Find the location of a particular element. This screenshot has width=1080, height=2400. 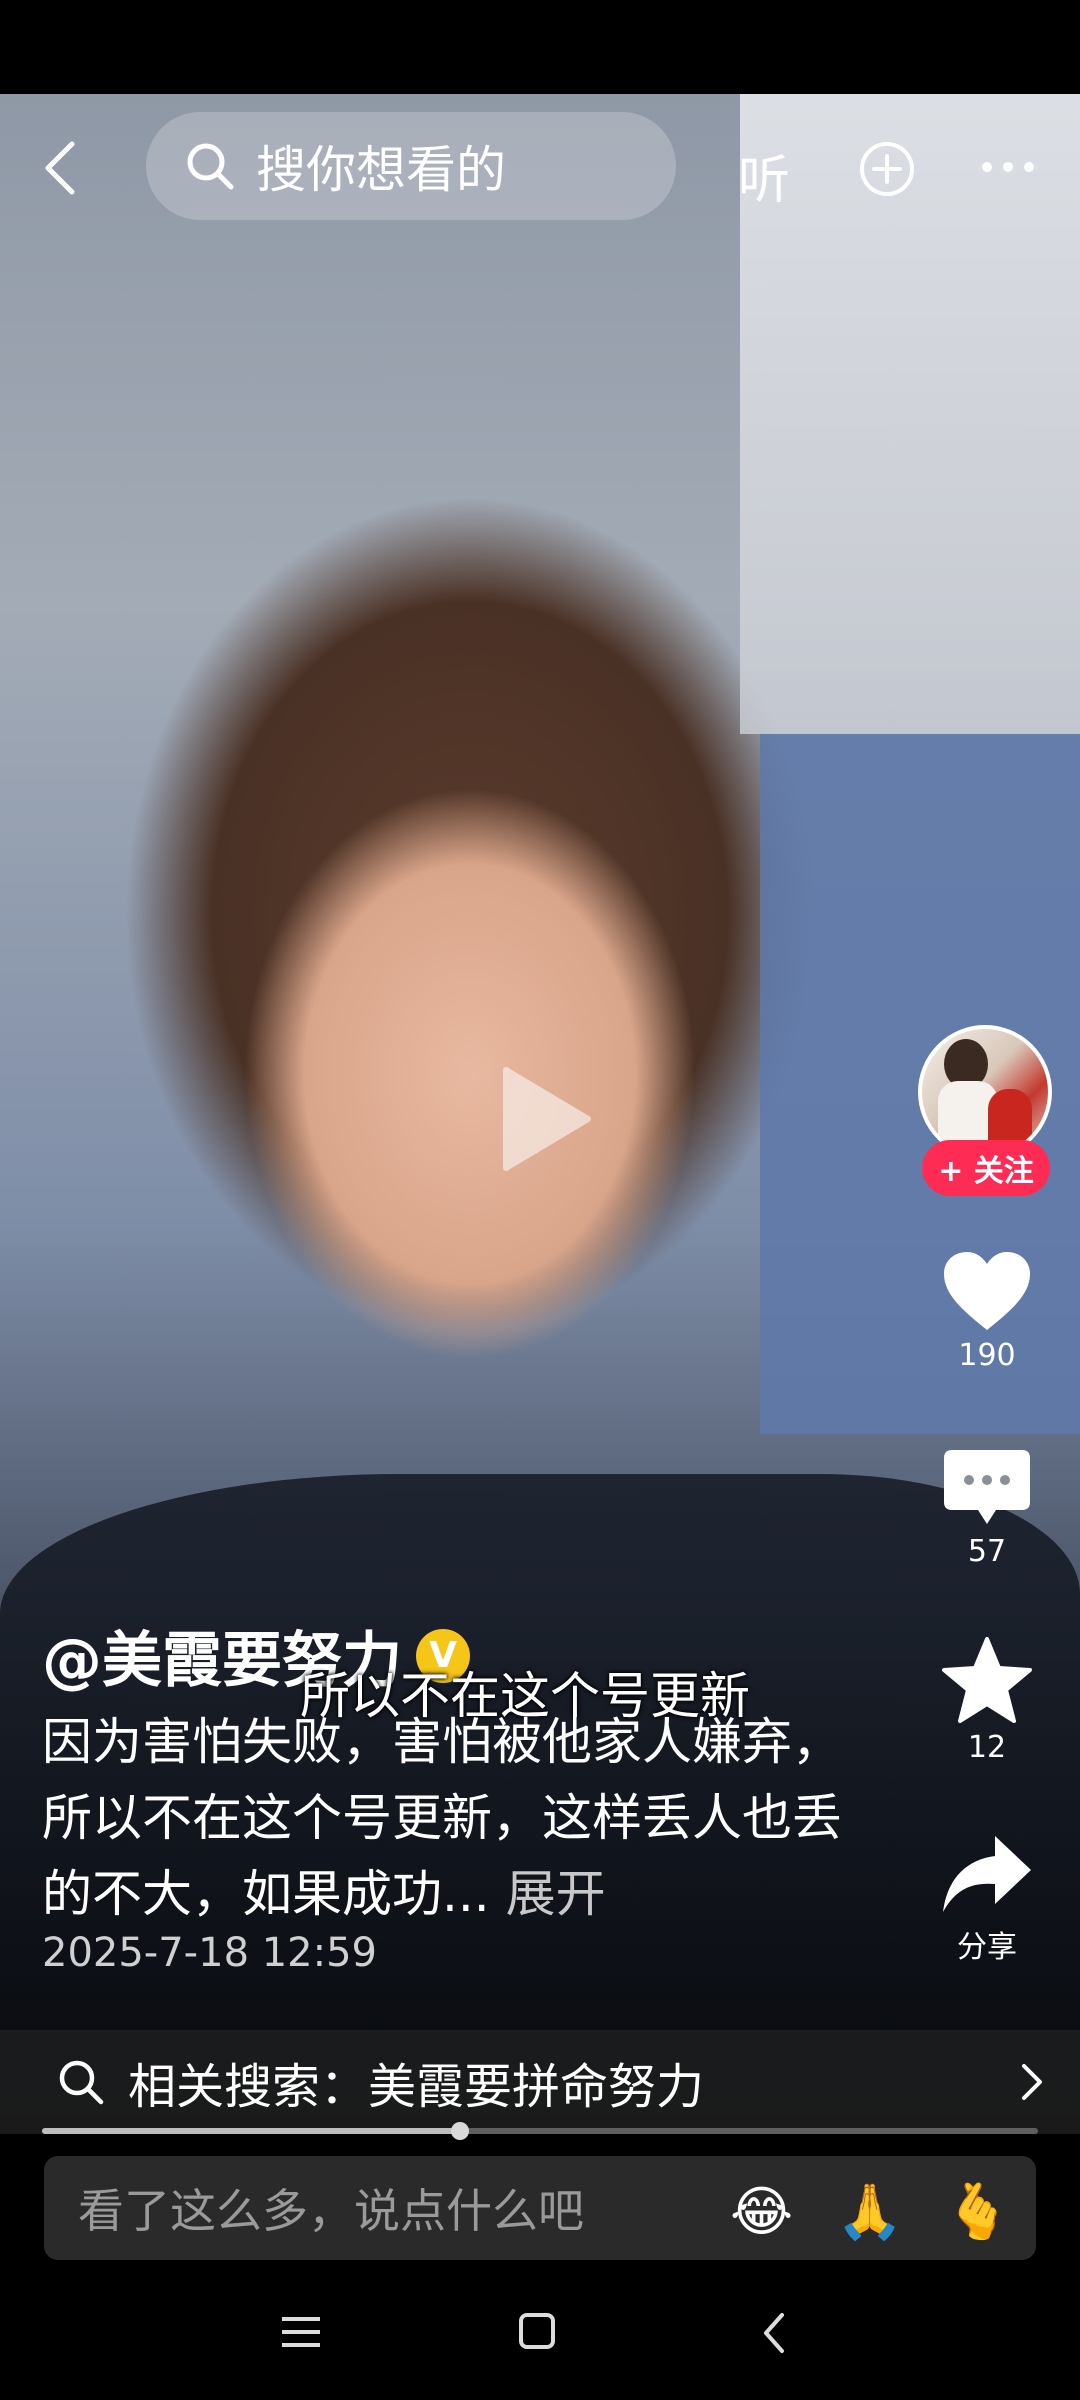

progress-handle is located at coordinates (460, 2131).